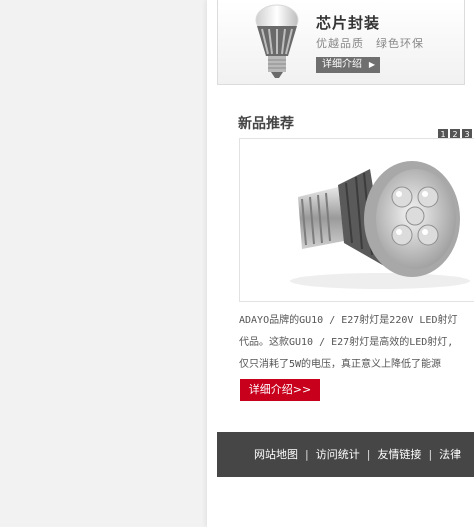 Image resolution: width=474 pixels, height=527 pixels. I want to click on description-line: 仅只消耗了5W的电压，真正意义上降低了能源, so click(340, 364).